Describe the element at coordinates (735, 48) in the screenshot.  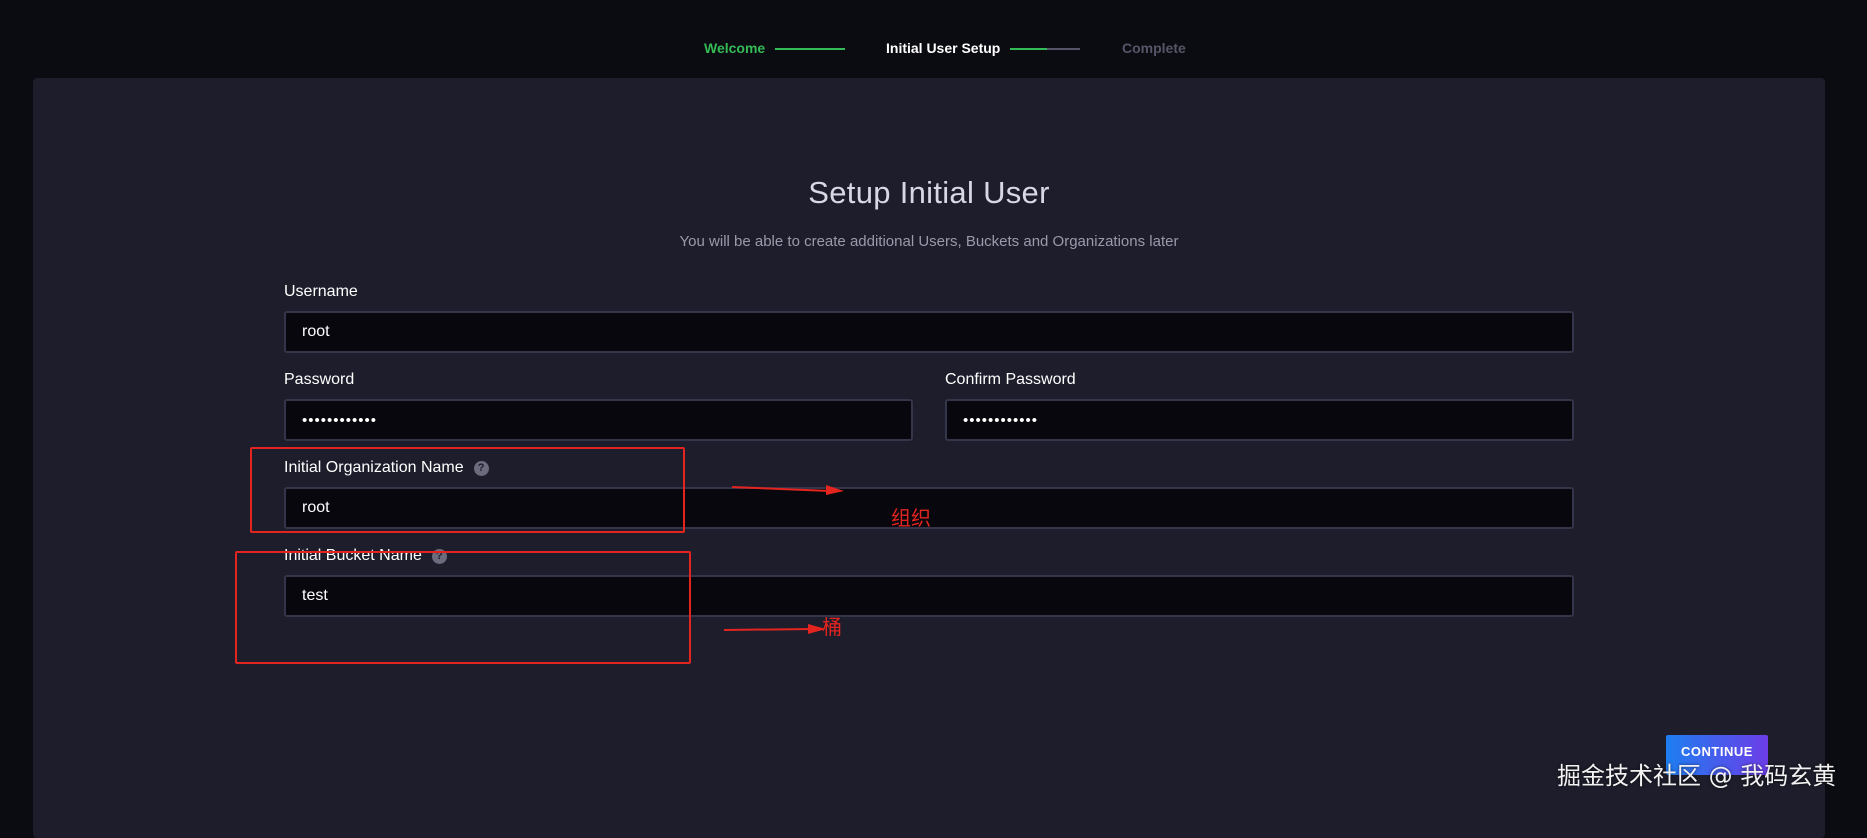
I see `step-welcome: Welcome` at that location.